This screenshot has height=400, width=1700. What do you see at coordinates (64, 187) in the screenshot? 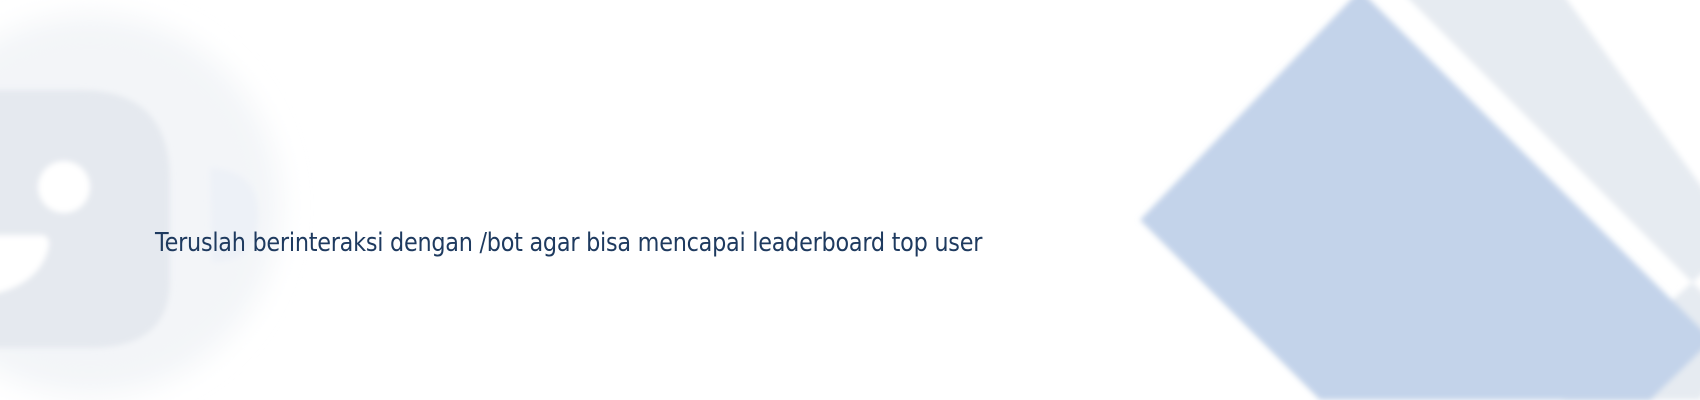
I see `icon-eye-dot` at bounding box center [64, 187].